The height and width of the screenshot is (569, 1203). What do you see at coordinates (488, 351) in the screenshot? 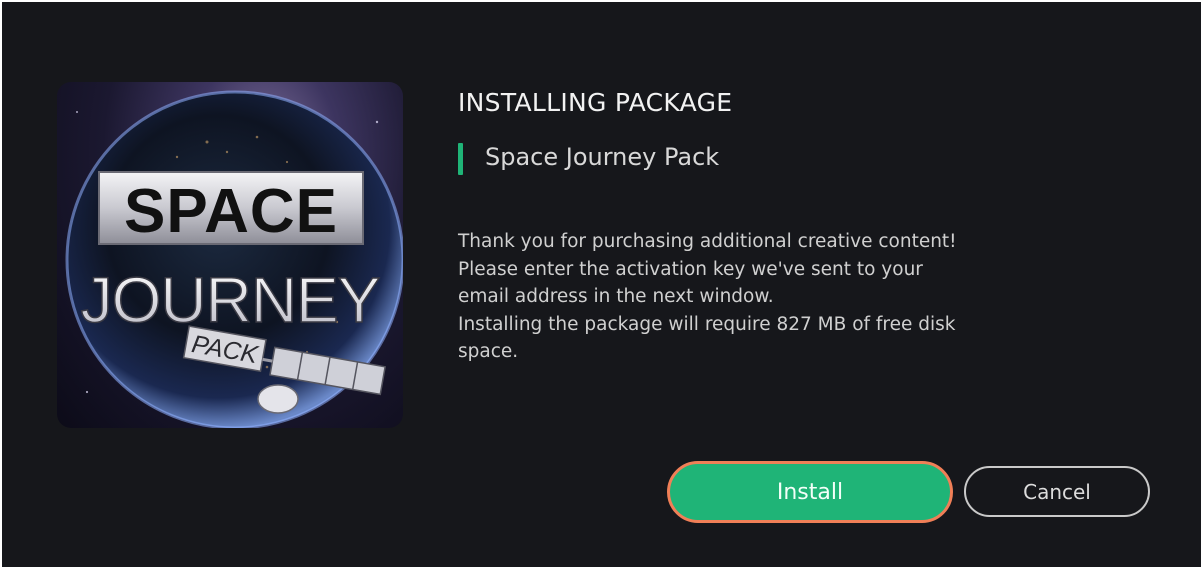
I see `description-line: space.` at bounding box center [488, 351].